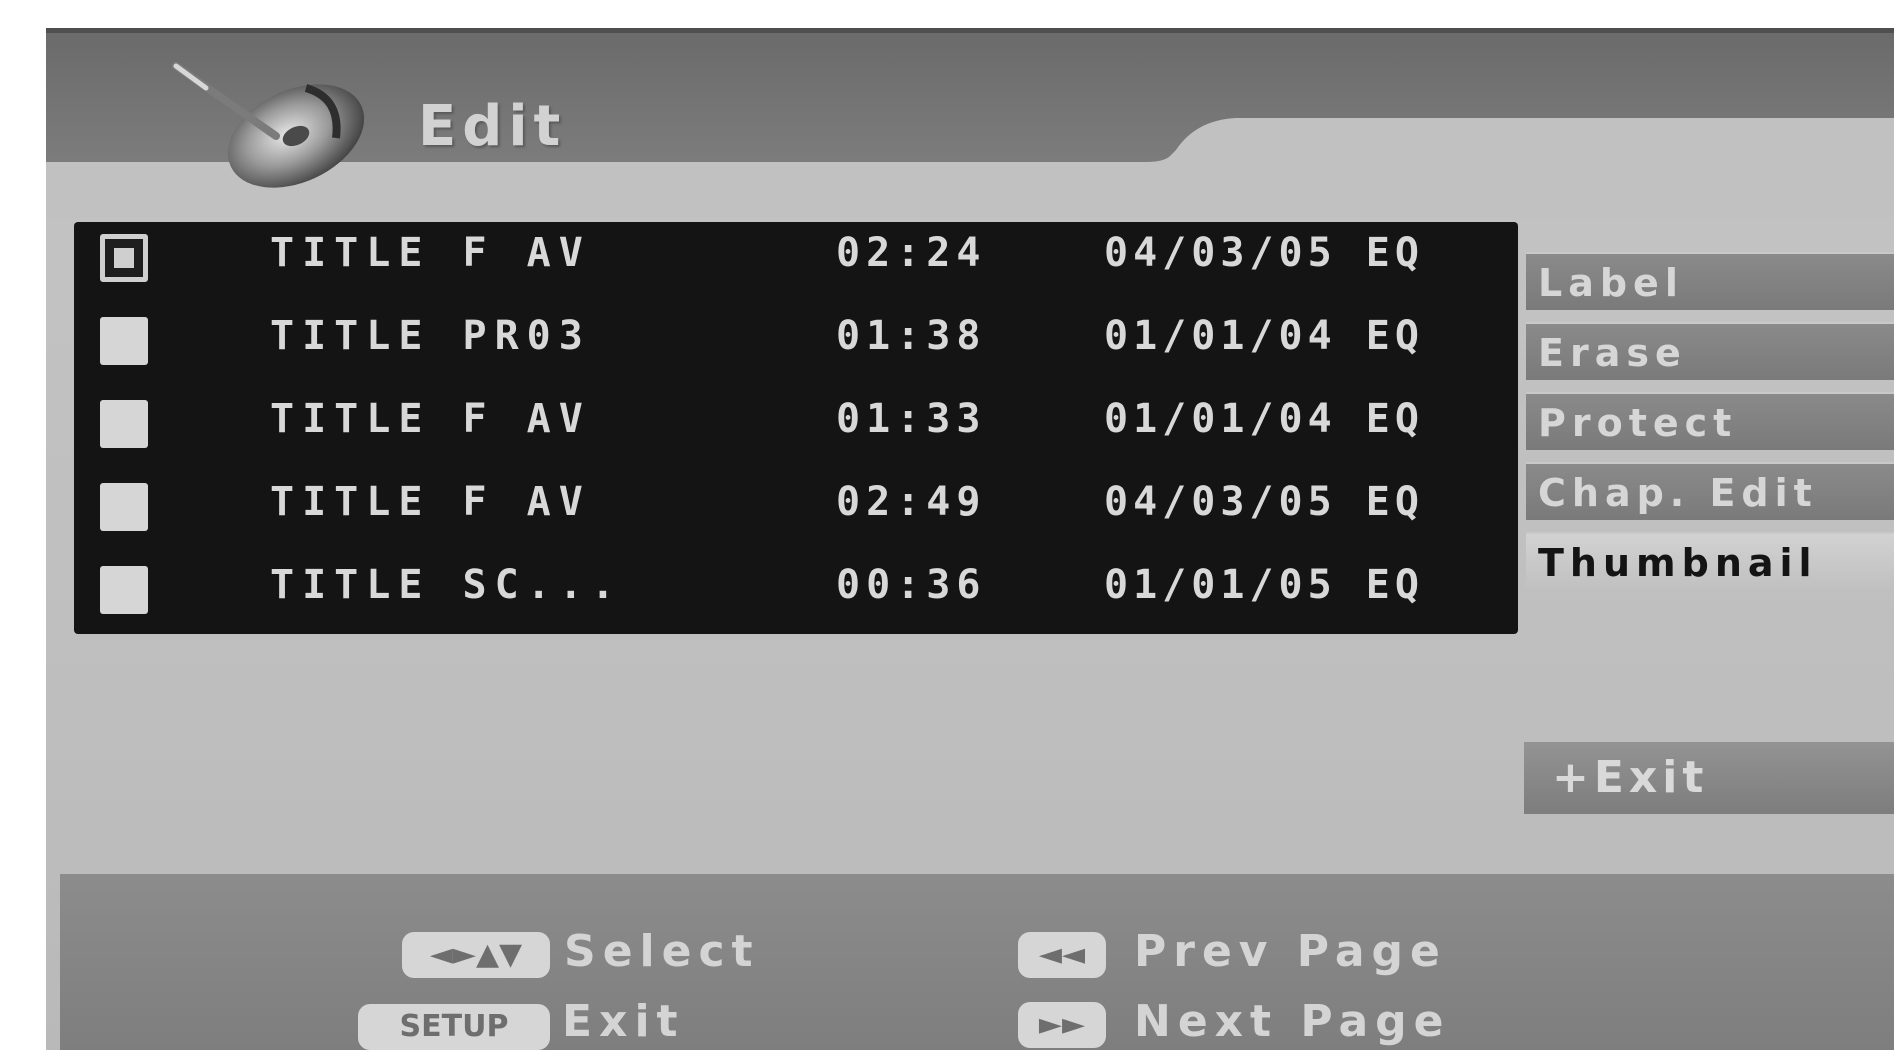 The image size is (1894, 1050). What do you see at coordinates (796, 593) in the screenshot?
I see `title-row: TITLE SC... 00:36 01/01/05 EQ` at bounding box center [796, 593].